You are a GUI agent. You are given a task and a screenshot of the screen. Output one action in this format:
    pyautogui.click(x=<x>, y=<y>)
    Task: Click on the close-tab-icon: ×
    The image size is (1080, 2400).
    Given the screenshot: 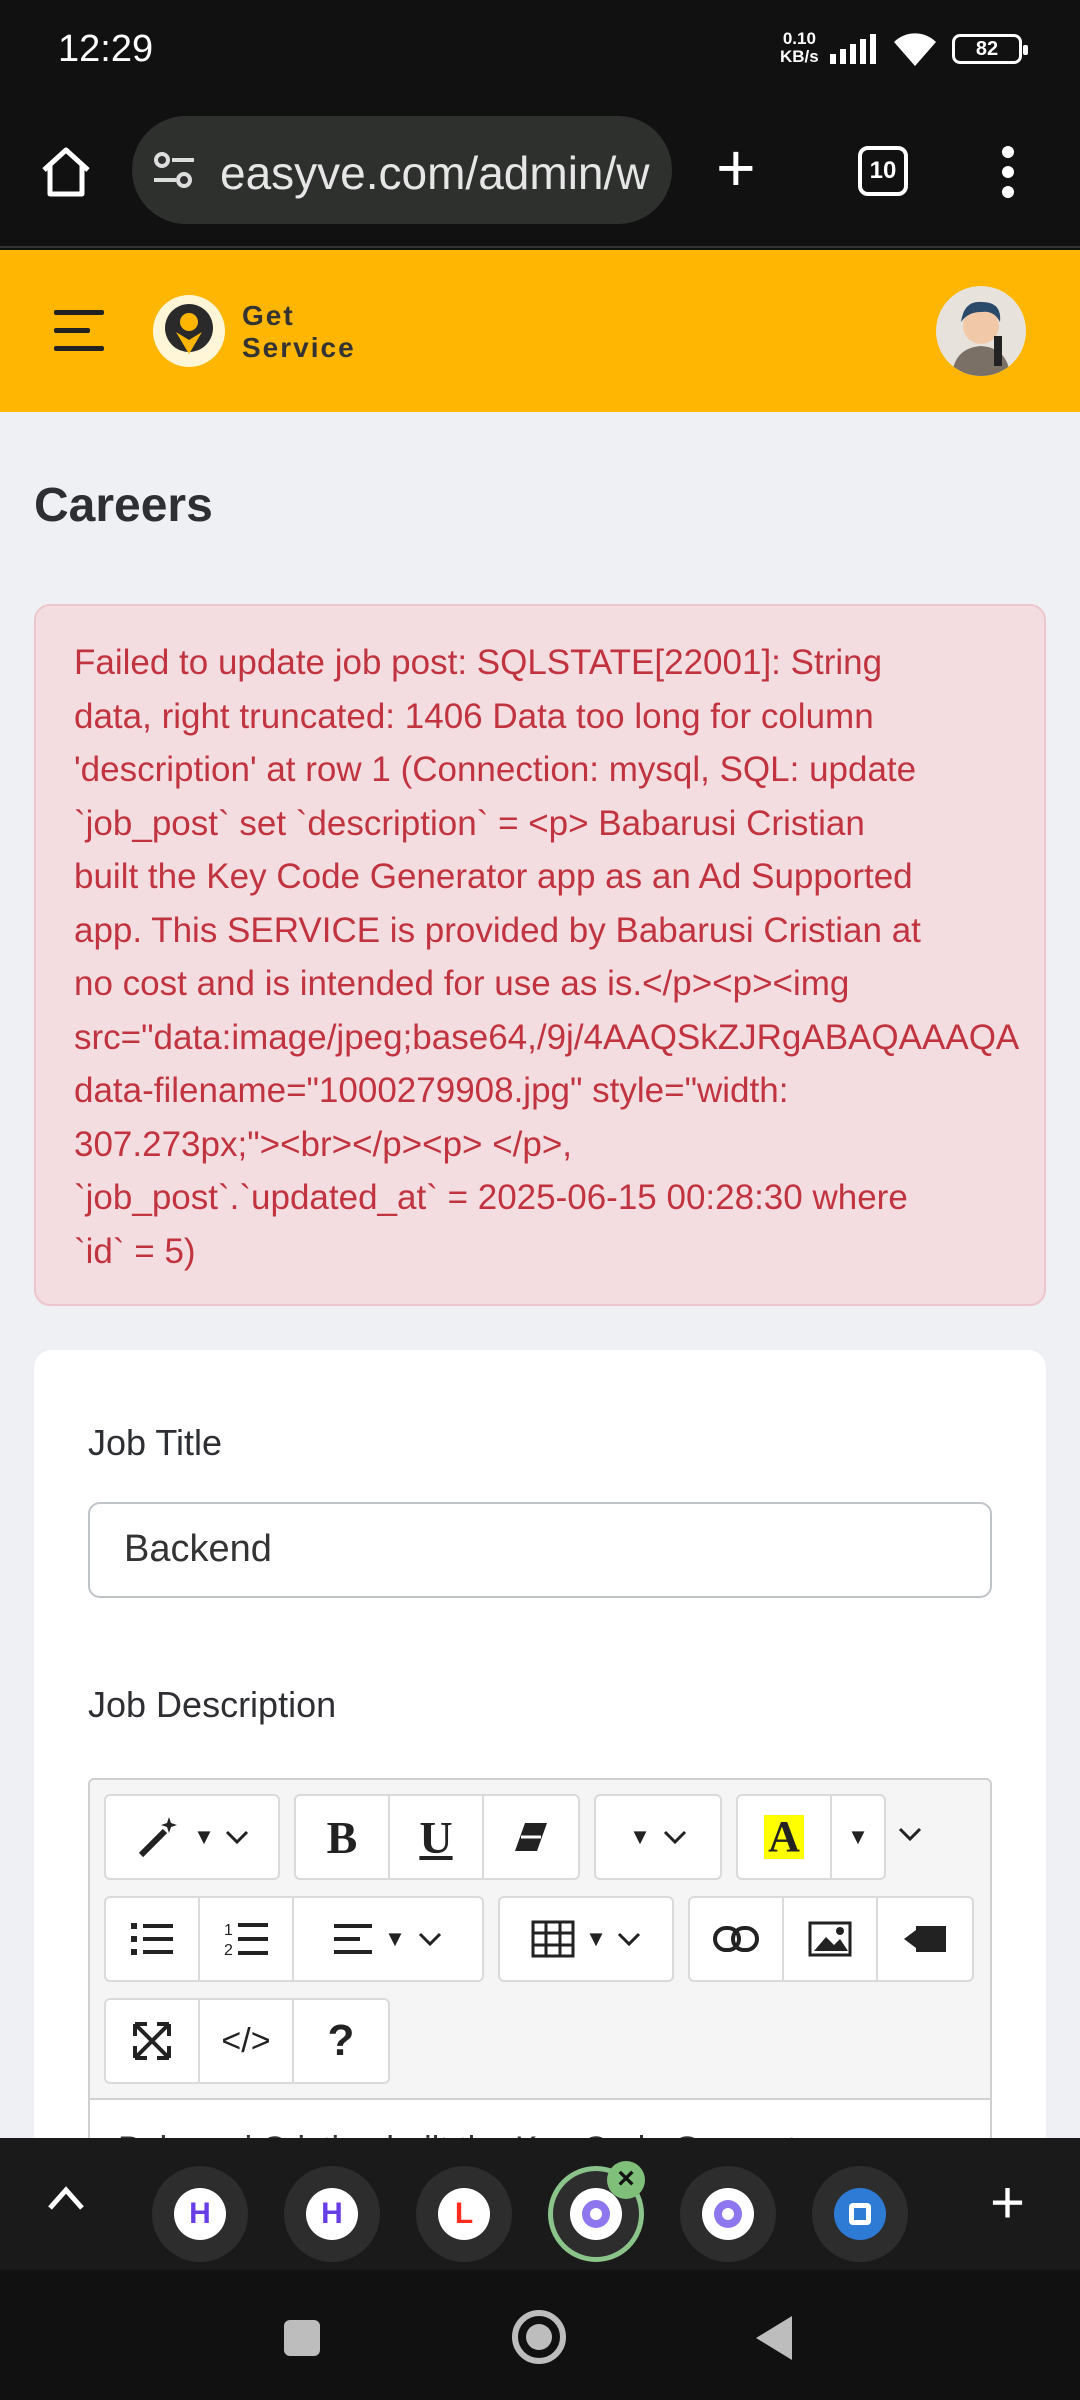 What is the action you would take?
    pyautogui.click(x=626, y=2180)
    